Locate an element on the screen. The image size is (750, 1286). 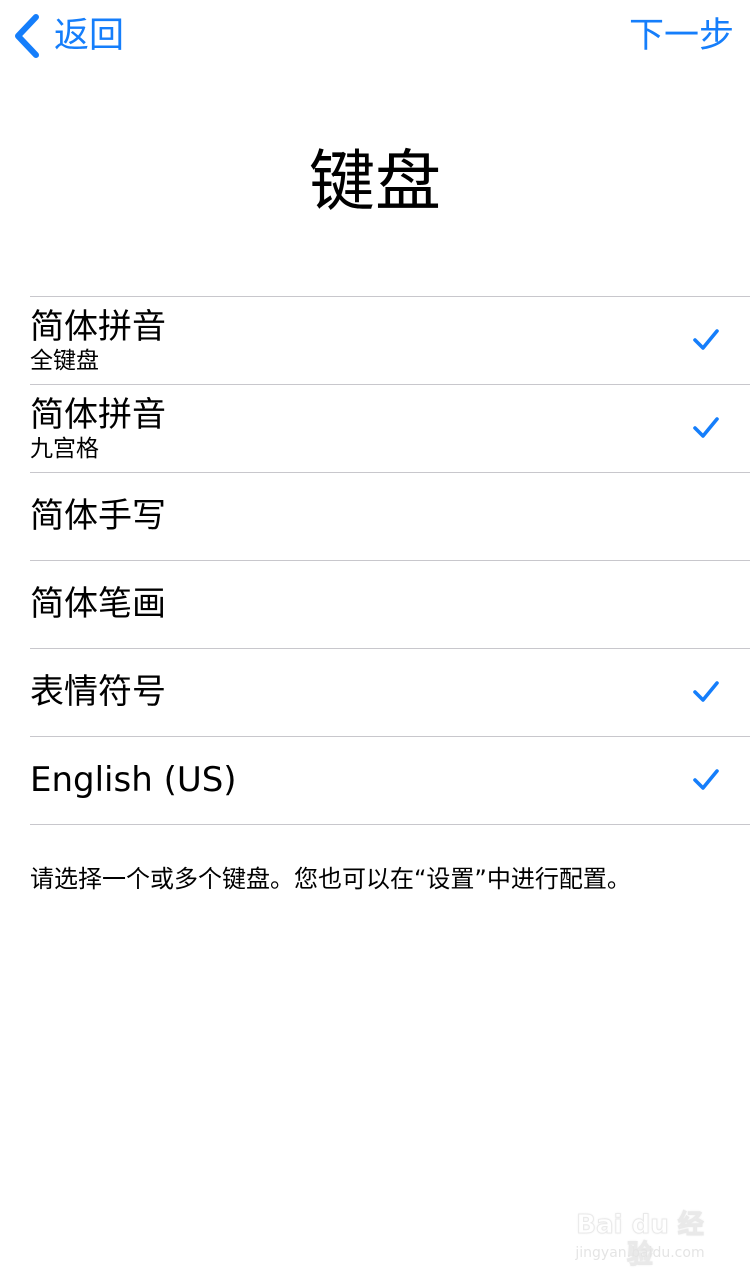
keyboard-subtitle: 全键盘 is located at coordinates (64, 361).